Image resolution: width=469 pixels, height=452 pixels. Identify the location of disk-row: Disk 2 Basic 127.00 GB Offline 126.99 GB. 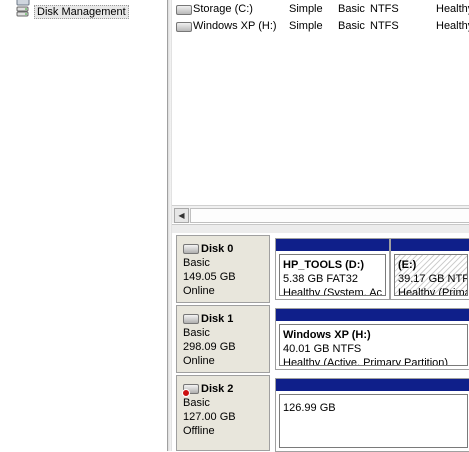
(320, 413).